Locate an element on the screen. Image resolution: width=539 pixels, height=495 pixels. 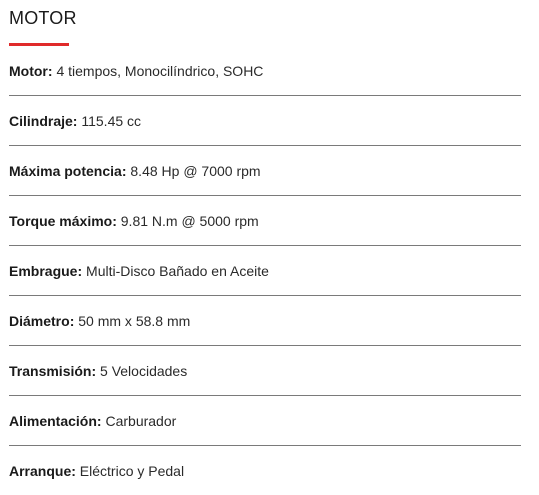
spec-value: Eléctrico y Pedal is located at coordinates (132, 470).